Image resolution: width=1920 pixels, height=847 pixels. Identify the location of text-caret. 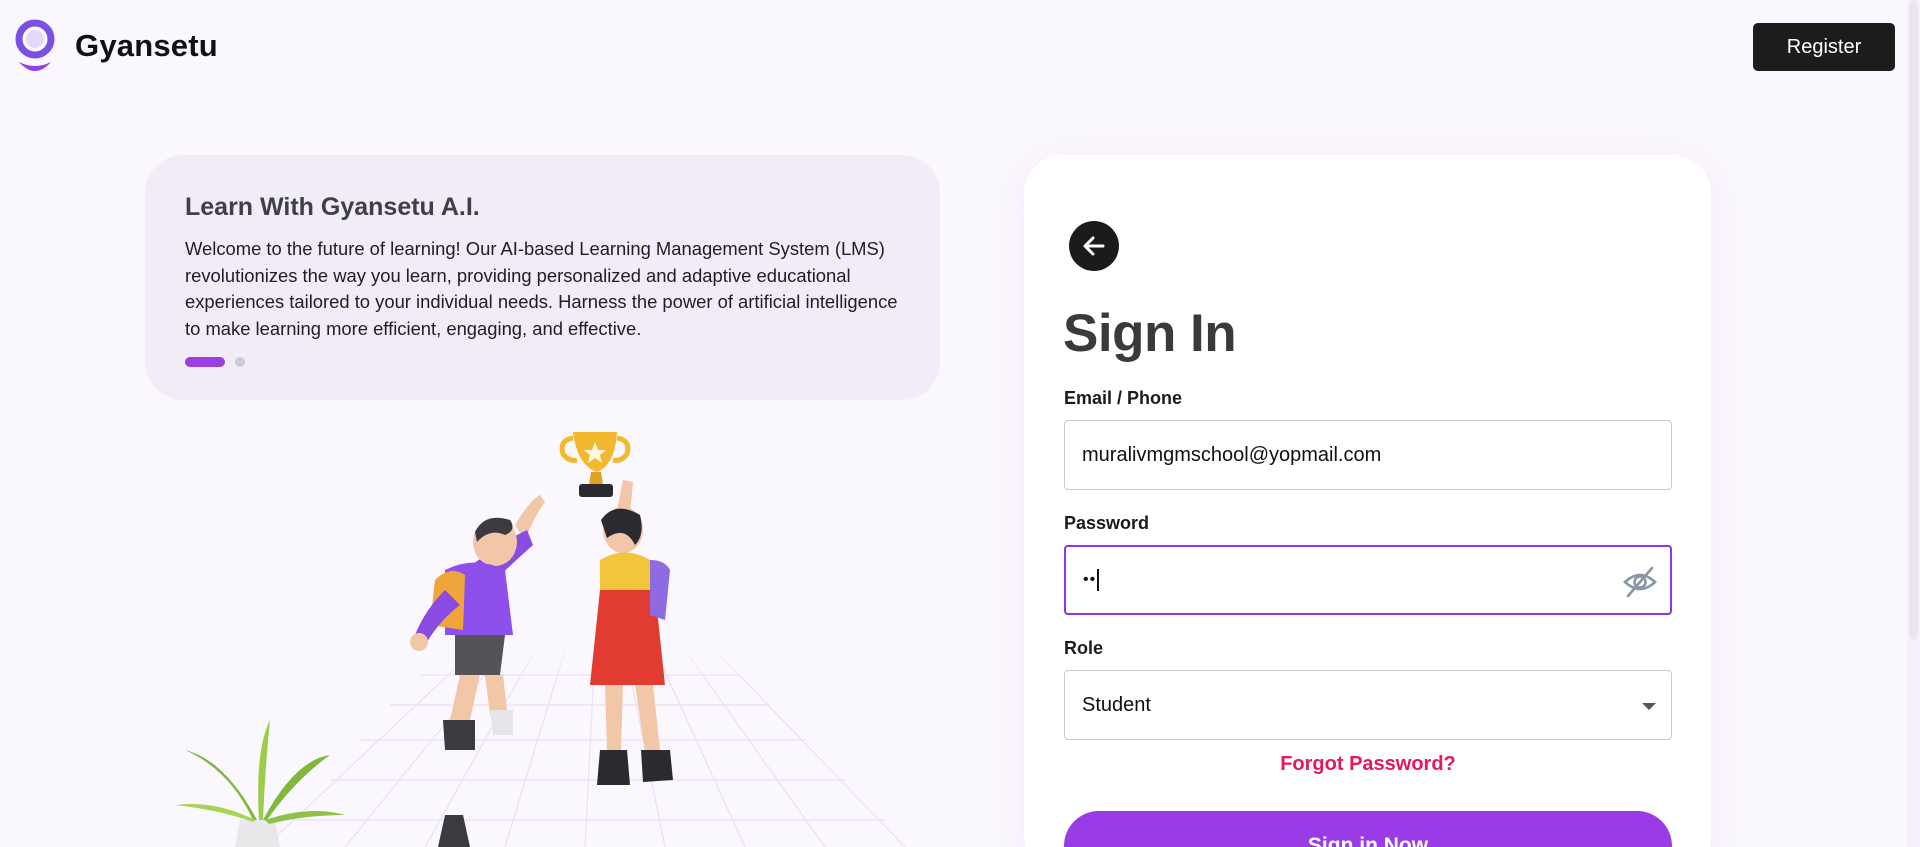
(1098, 580).